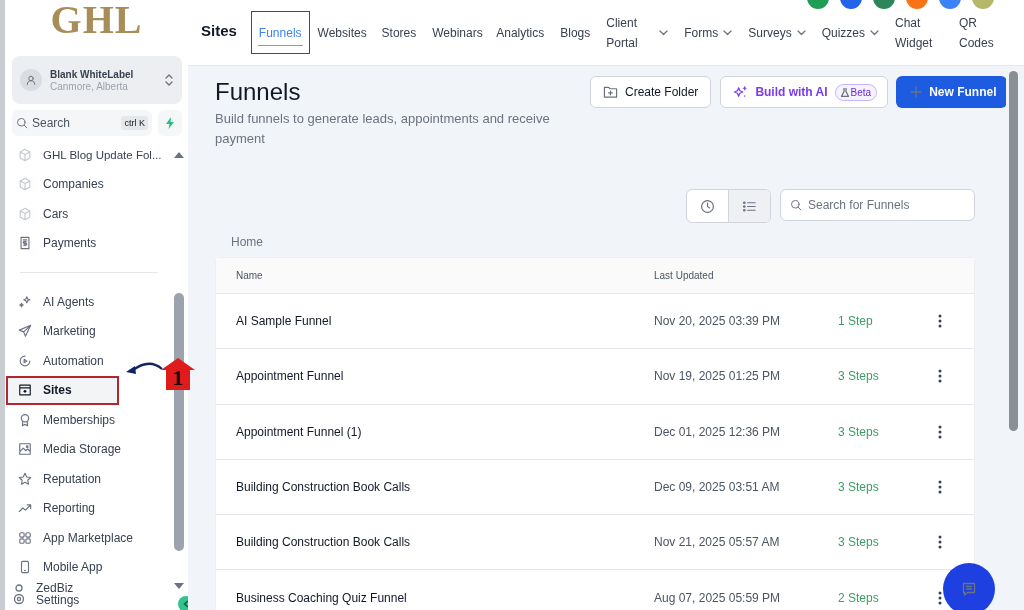 This screenshot has height=610, width=1024. I want to click on funnel-name: Business Coaching Quiz Funnel, so click(445, 597).